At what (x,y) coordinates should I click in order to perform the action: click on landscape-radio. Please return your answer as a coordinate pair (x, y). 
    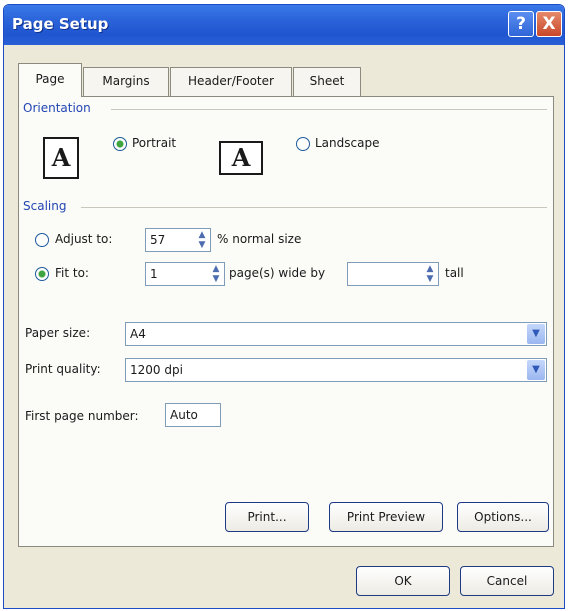
    Looking at the image, I should click on (303, 144).